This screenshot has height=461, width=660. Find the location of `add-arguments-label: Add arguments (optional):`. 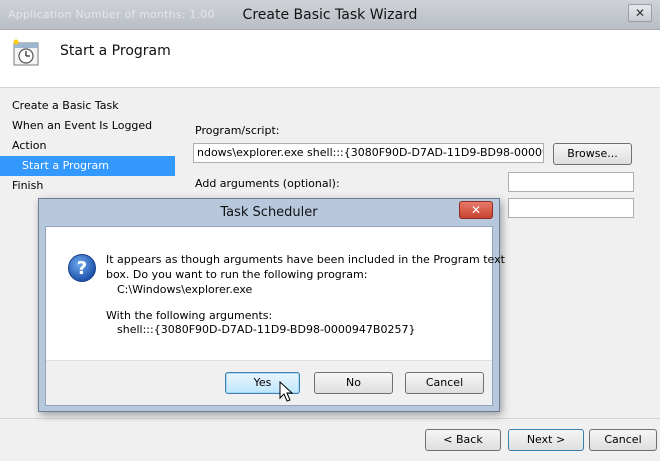

add-arguments-label: Add arguments (optional): is located at coordinates (267, 183).